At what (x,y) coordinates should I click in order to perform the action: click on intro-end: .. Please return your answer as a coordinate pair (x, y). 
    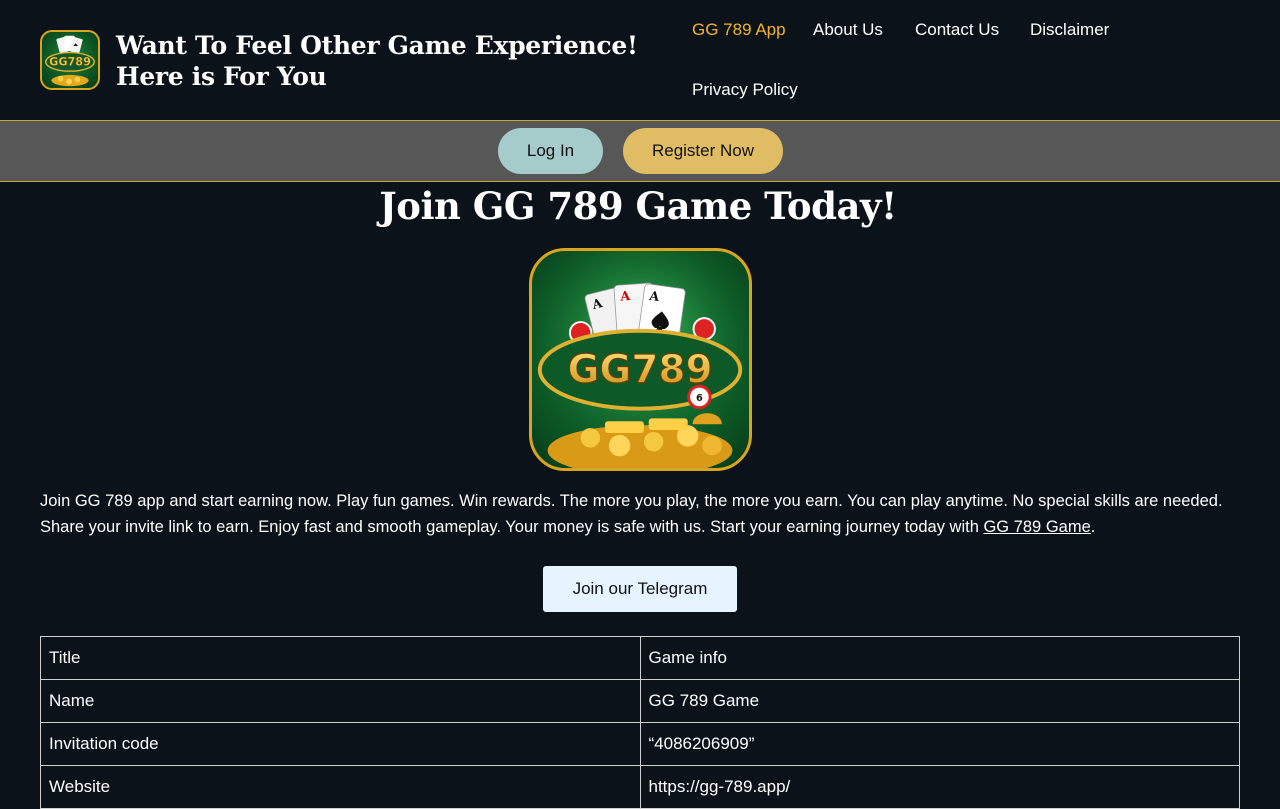
    Looking at the image, I should click on (1093, 527).